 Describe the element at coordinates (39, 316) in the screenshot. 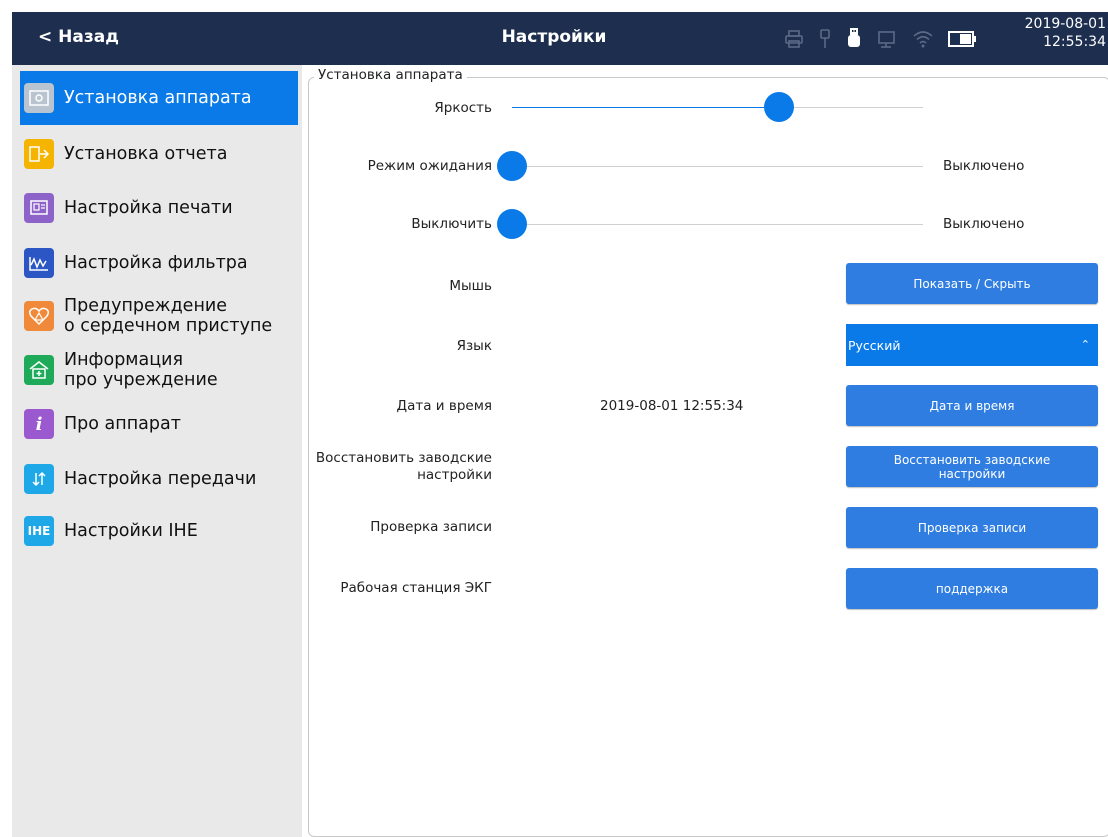

I see `heart-warning-icon` at that location.